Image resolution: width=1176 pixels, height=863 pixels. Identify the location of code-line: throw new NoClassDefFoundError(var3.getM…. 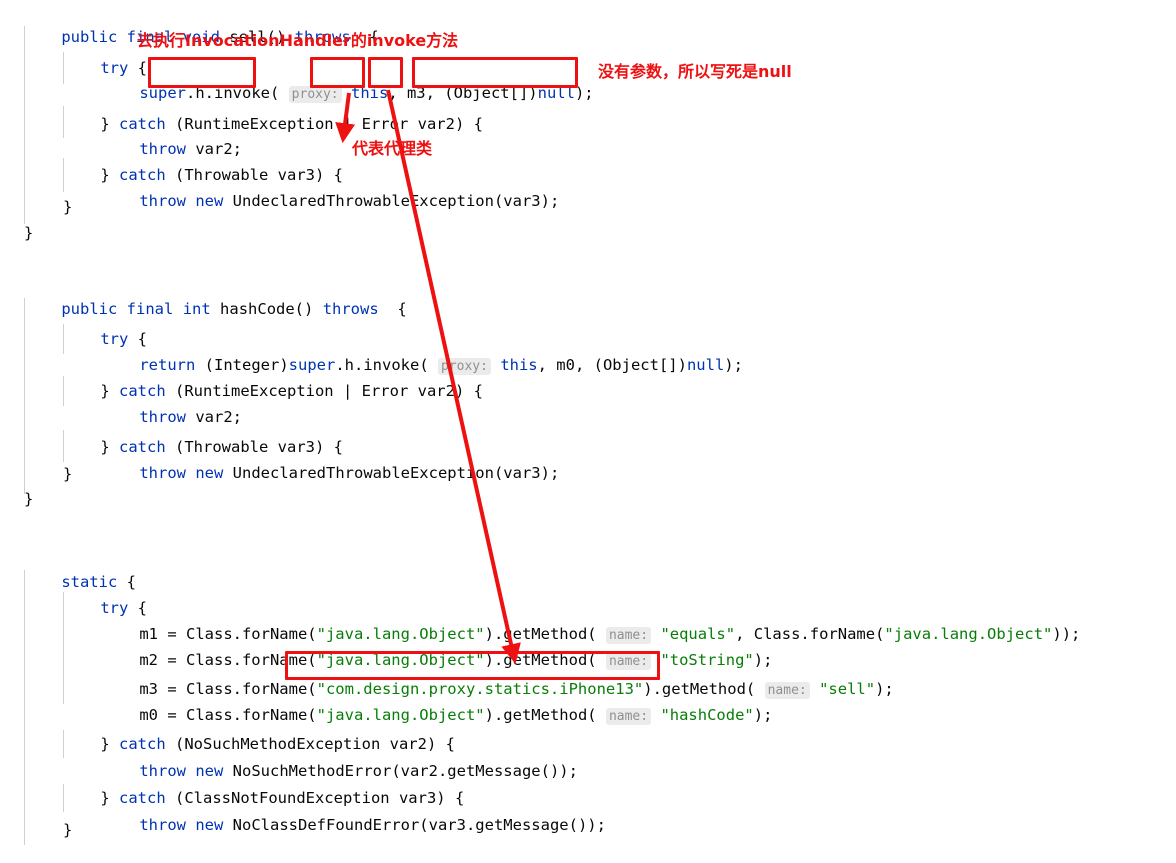
(372, 825).